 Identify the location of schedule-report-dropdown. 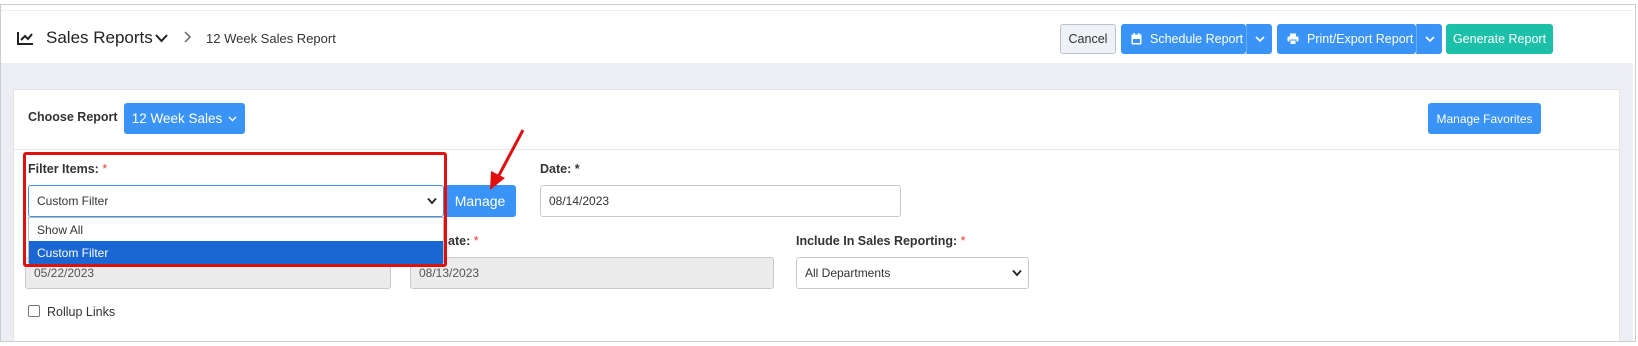
(1259, 39).